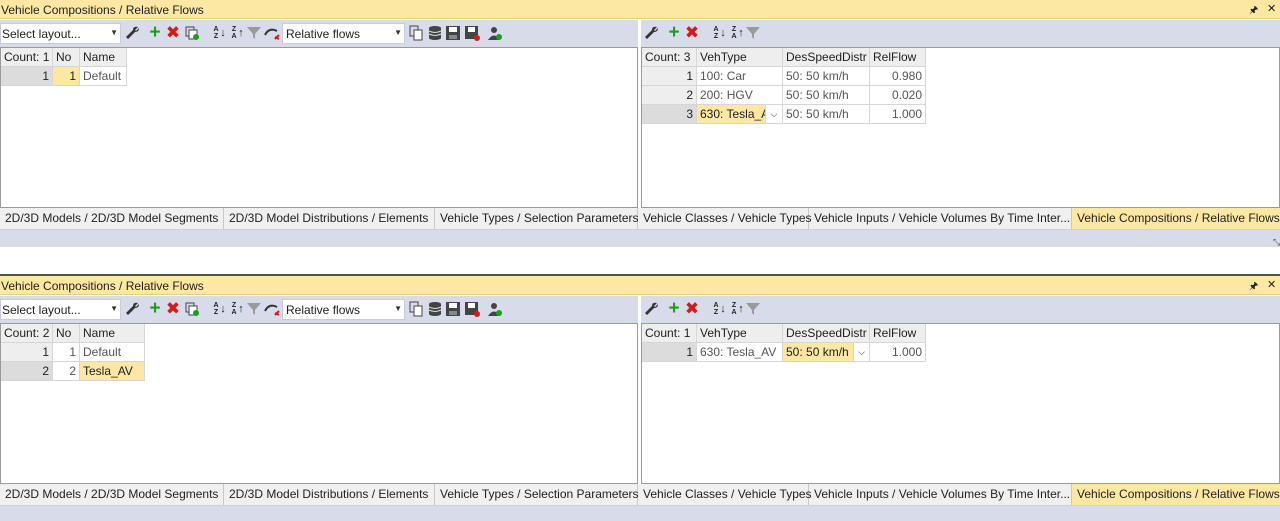 This screenshot has width=1280, height=521. I want to click on table-cell-relflow: 0.020, so click(898, 95).